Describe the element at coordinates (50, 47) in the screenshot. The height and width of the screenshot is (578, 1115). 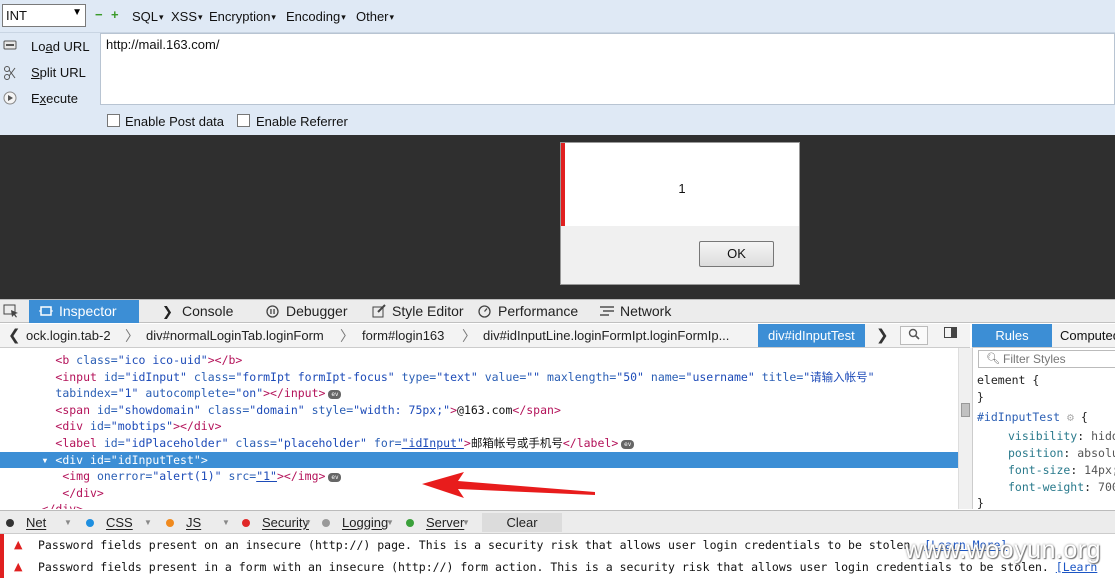
I see `load-url-button: Load URL` at that location.